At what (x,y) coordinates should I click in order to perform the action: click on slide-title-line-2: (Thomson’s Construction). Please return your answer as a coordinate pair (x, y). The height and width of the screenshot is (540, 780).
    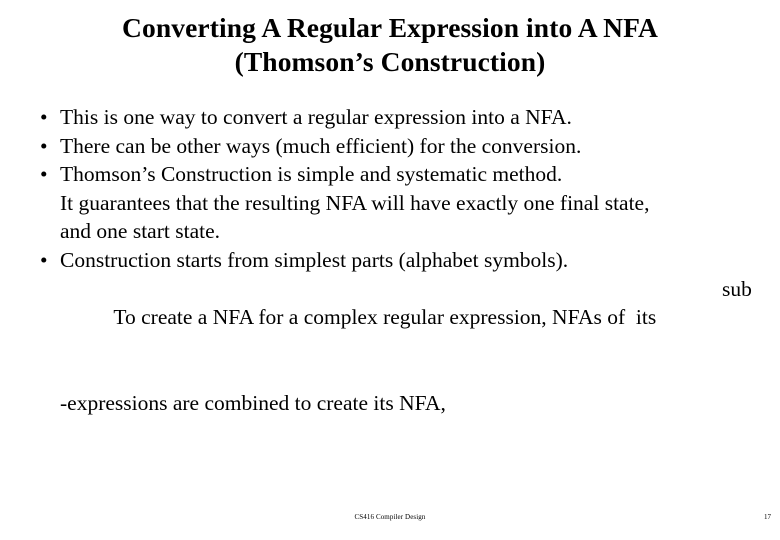
    Looking at the image, I should click on (390, 61).